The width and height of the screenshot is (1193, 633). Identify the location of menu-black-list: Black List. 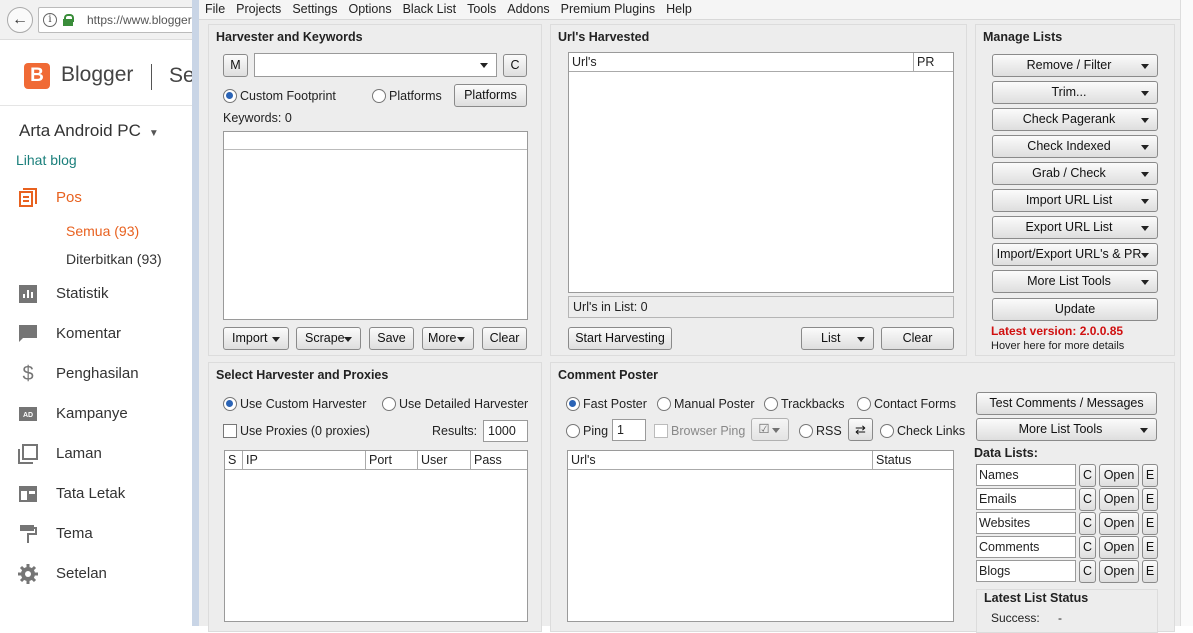
(429, 8).